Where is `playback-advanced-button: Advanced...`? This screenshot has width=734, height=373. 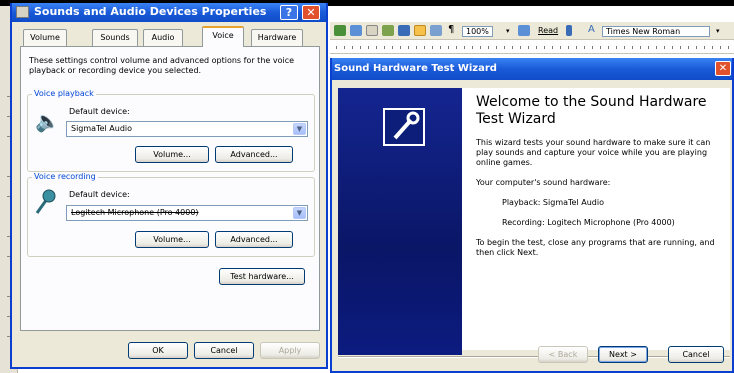 playback-advanced-button: Advanced... is located at coordinates (254, 154).